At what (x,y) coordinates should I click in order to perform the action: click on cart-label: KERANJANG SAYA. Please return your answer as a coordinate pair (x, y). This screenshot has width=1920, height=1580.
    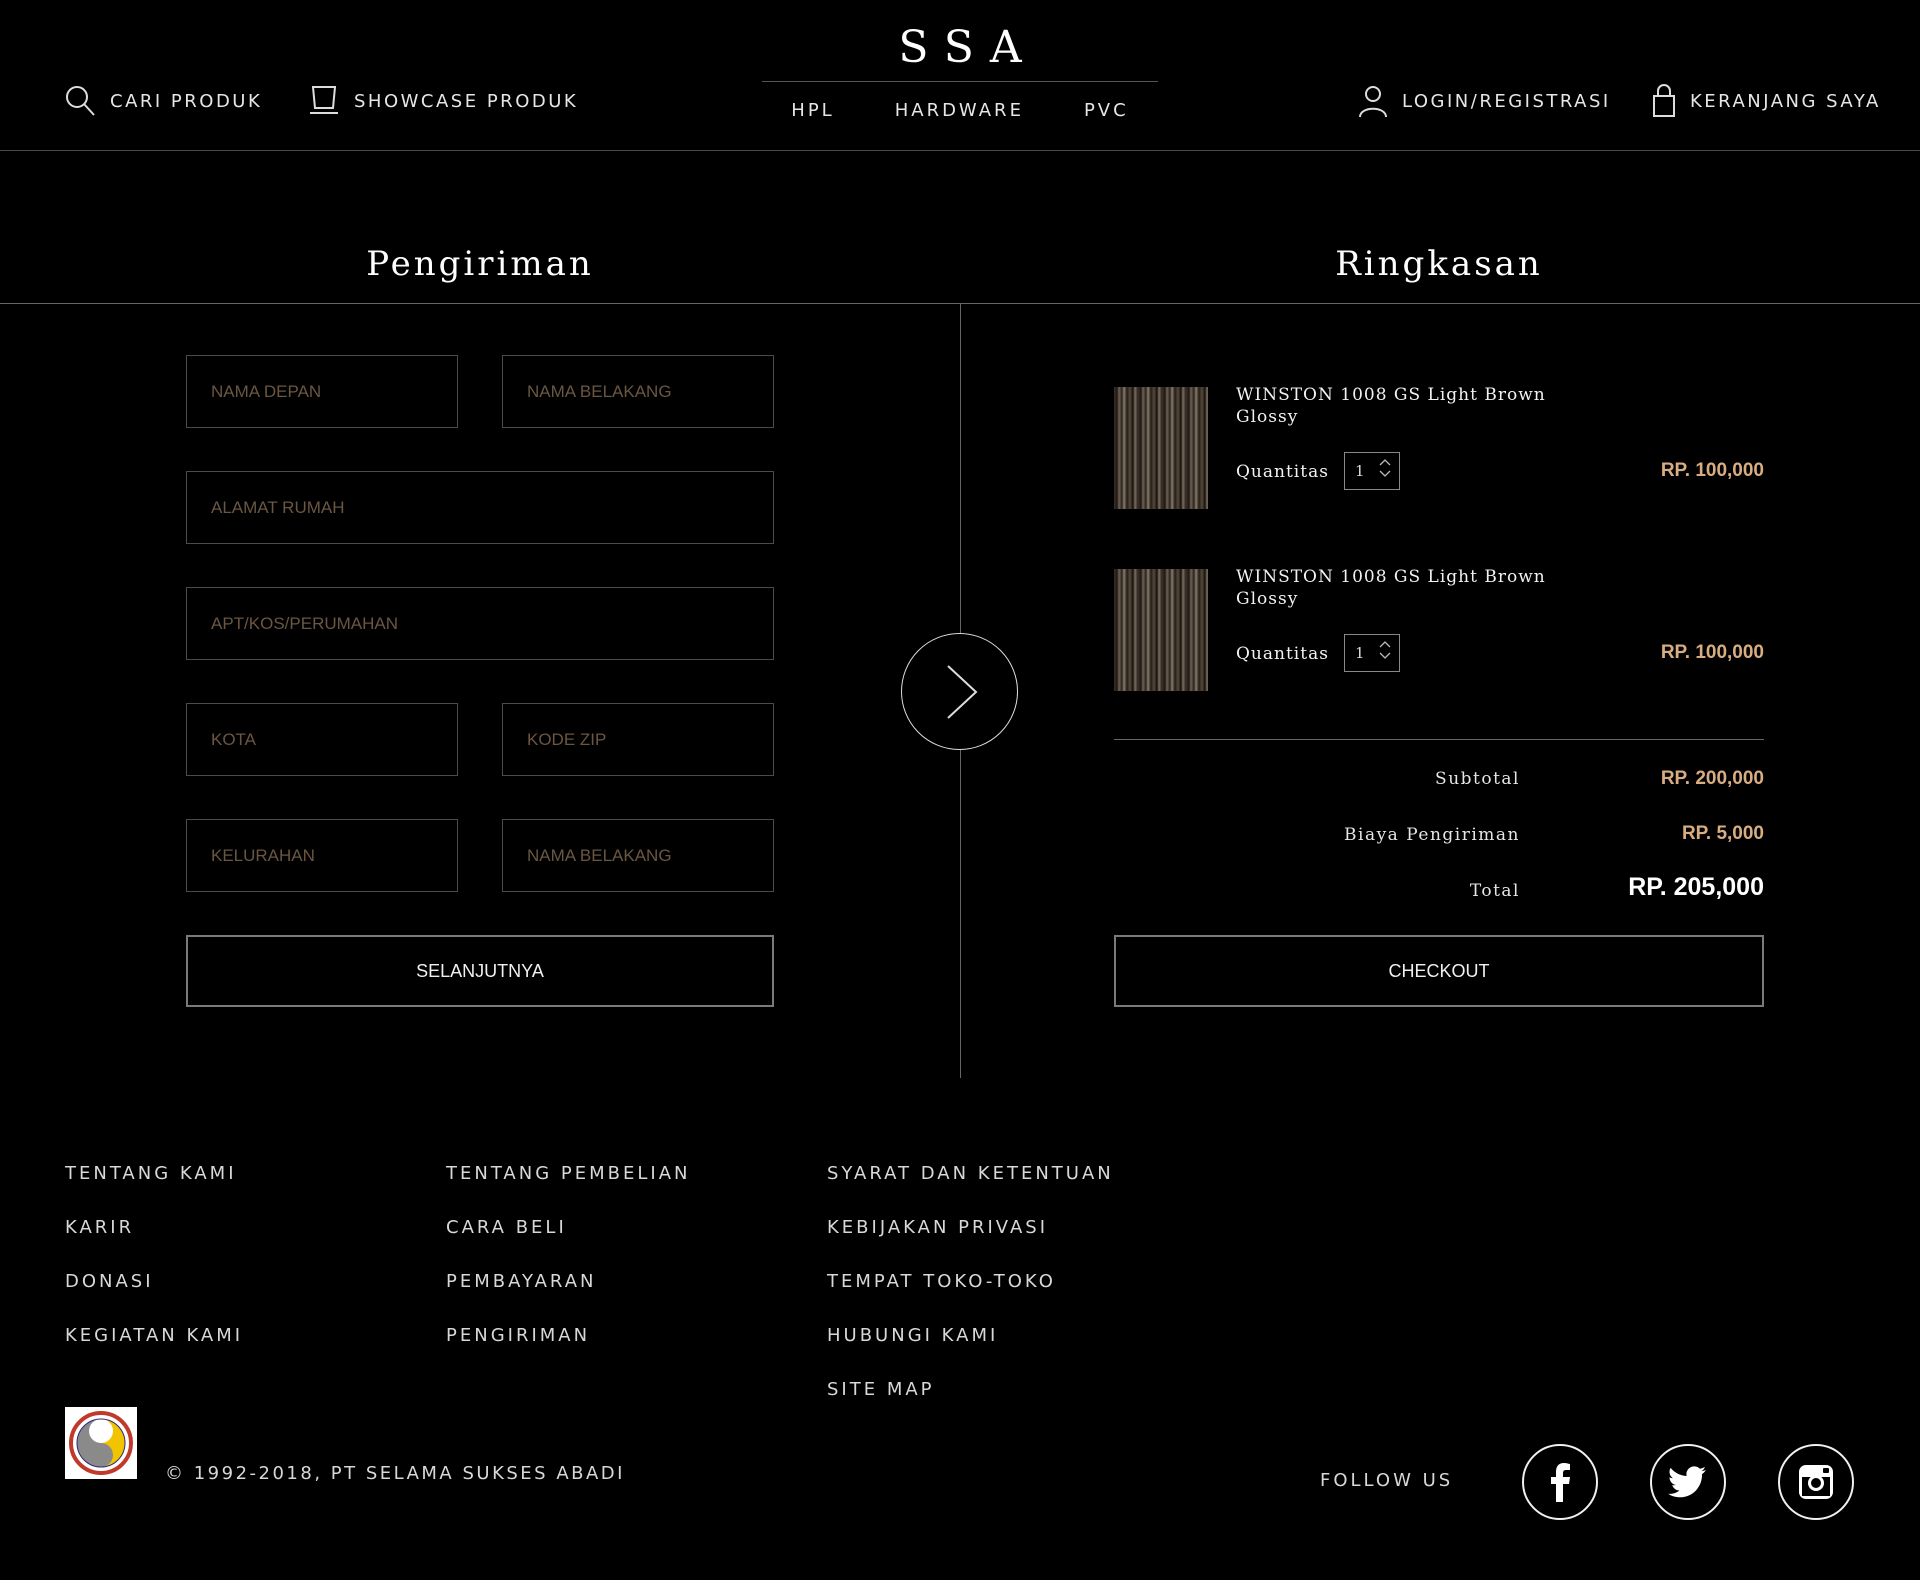
    Looking at the image, I should click on (1785, 101).